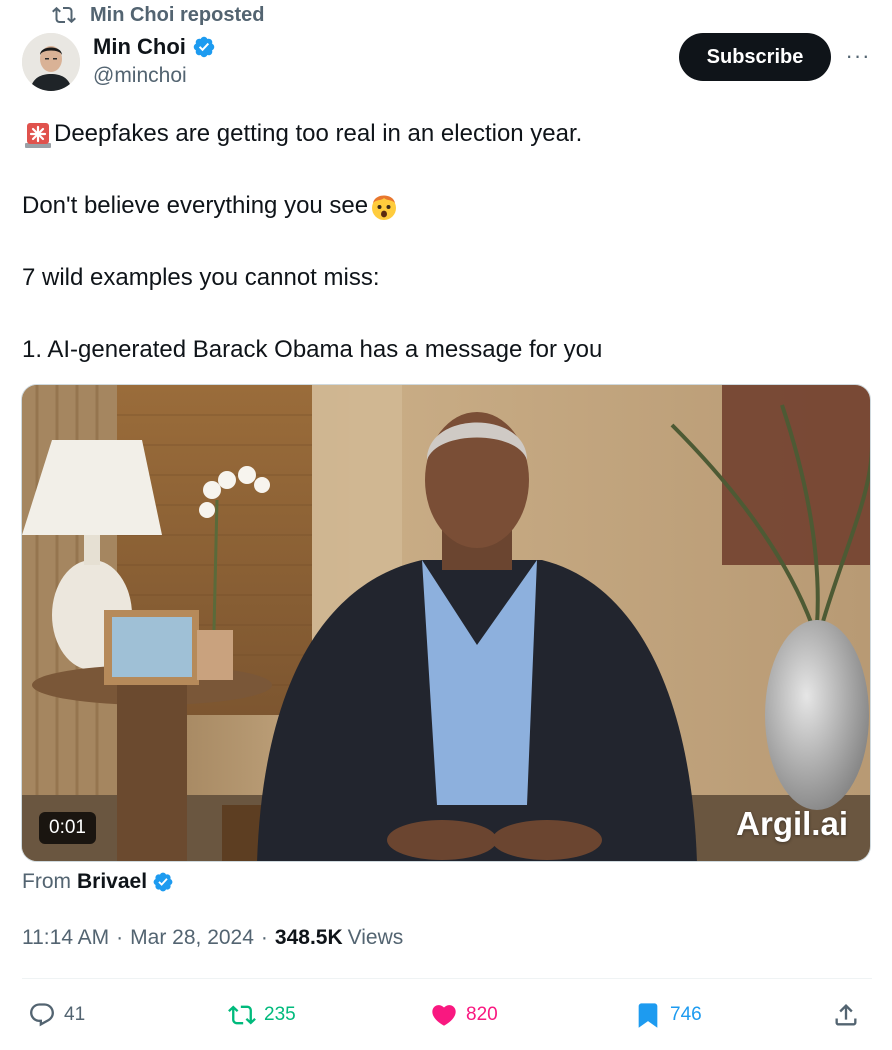 The height and width of the screenshot is (1050, 892). I want to click on author-name-row: Min Choi, so click(154, 47).